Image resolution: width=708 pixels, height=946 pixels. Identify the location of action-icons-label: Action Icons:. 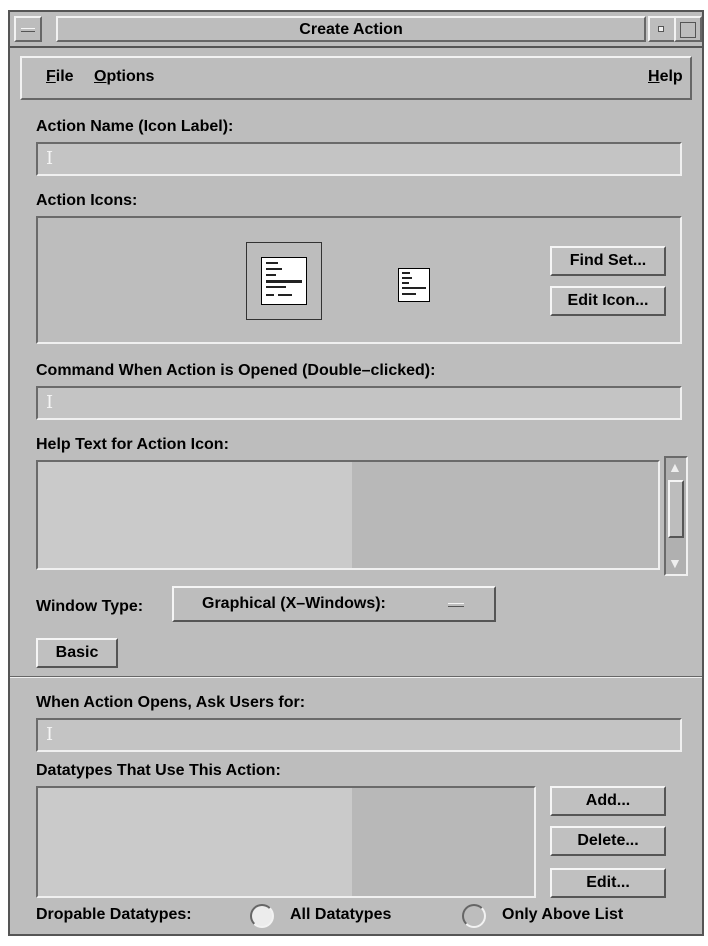
(87, 200).